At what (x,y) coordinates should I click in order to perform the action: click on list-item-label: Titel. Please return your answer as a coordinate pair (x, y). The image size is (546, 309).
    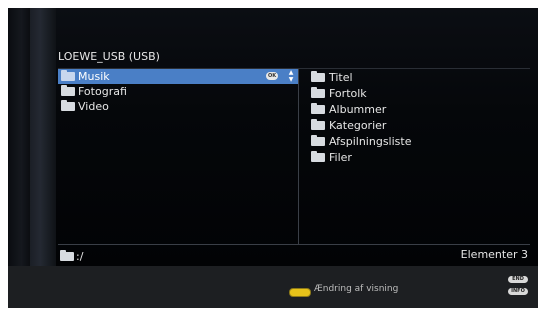
    Looking at the image, I should click on (341, 77).